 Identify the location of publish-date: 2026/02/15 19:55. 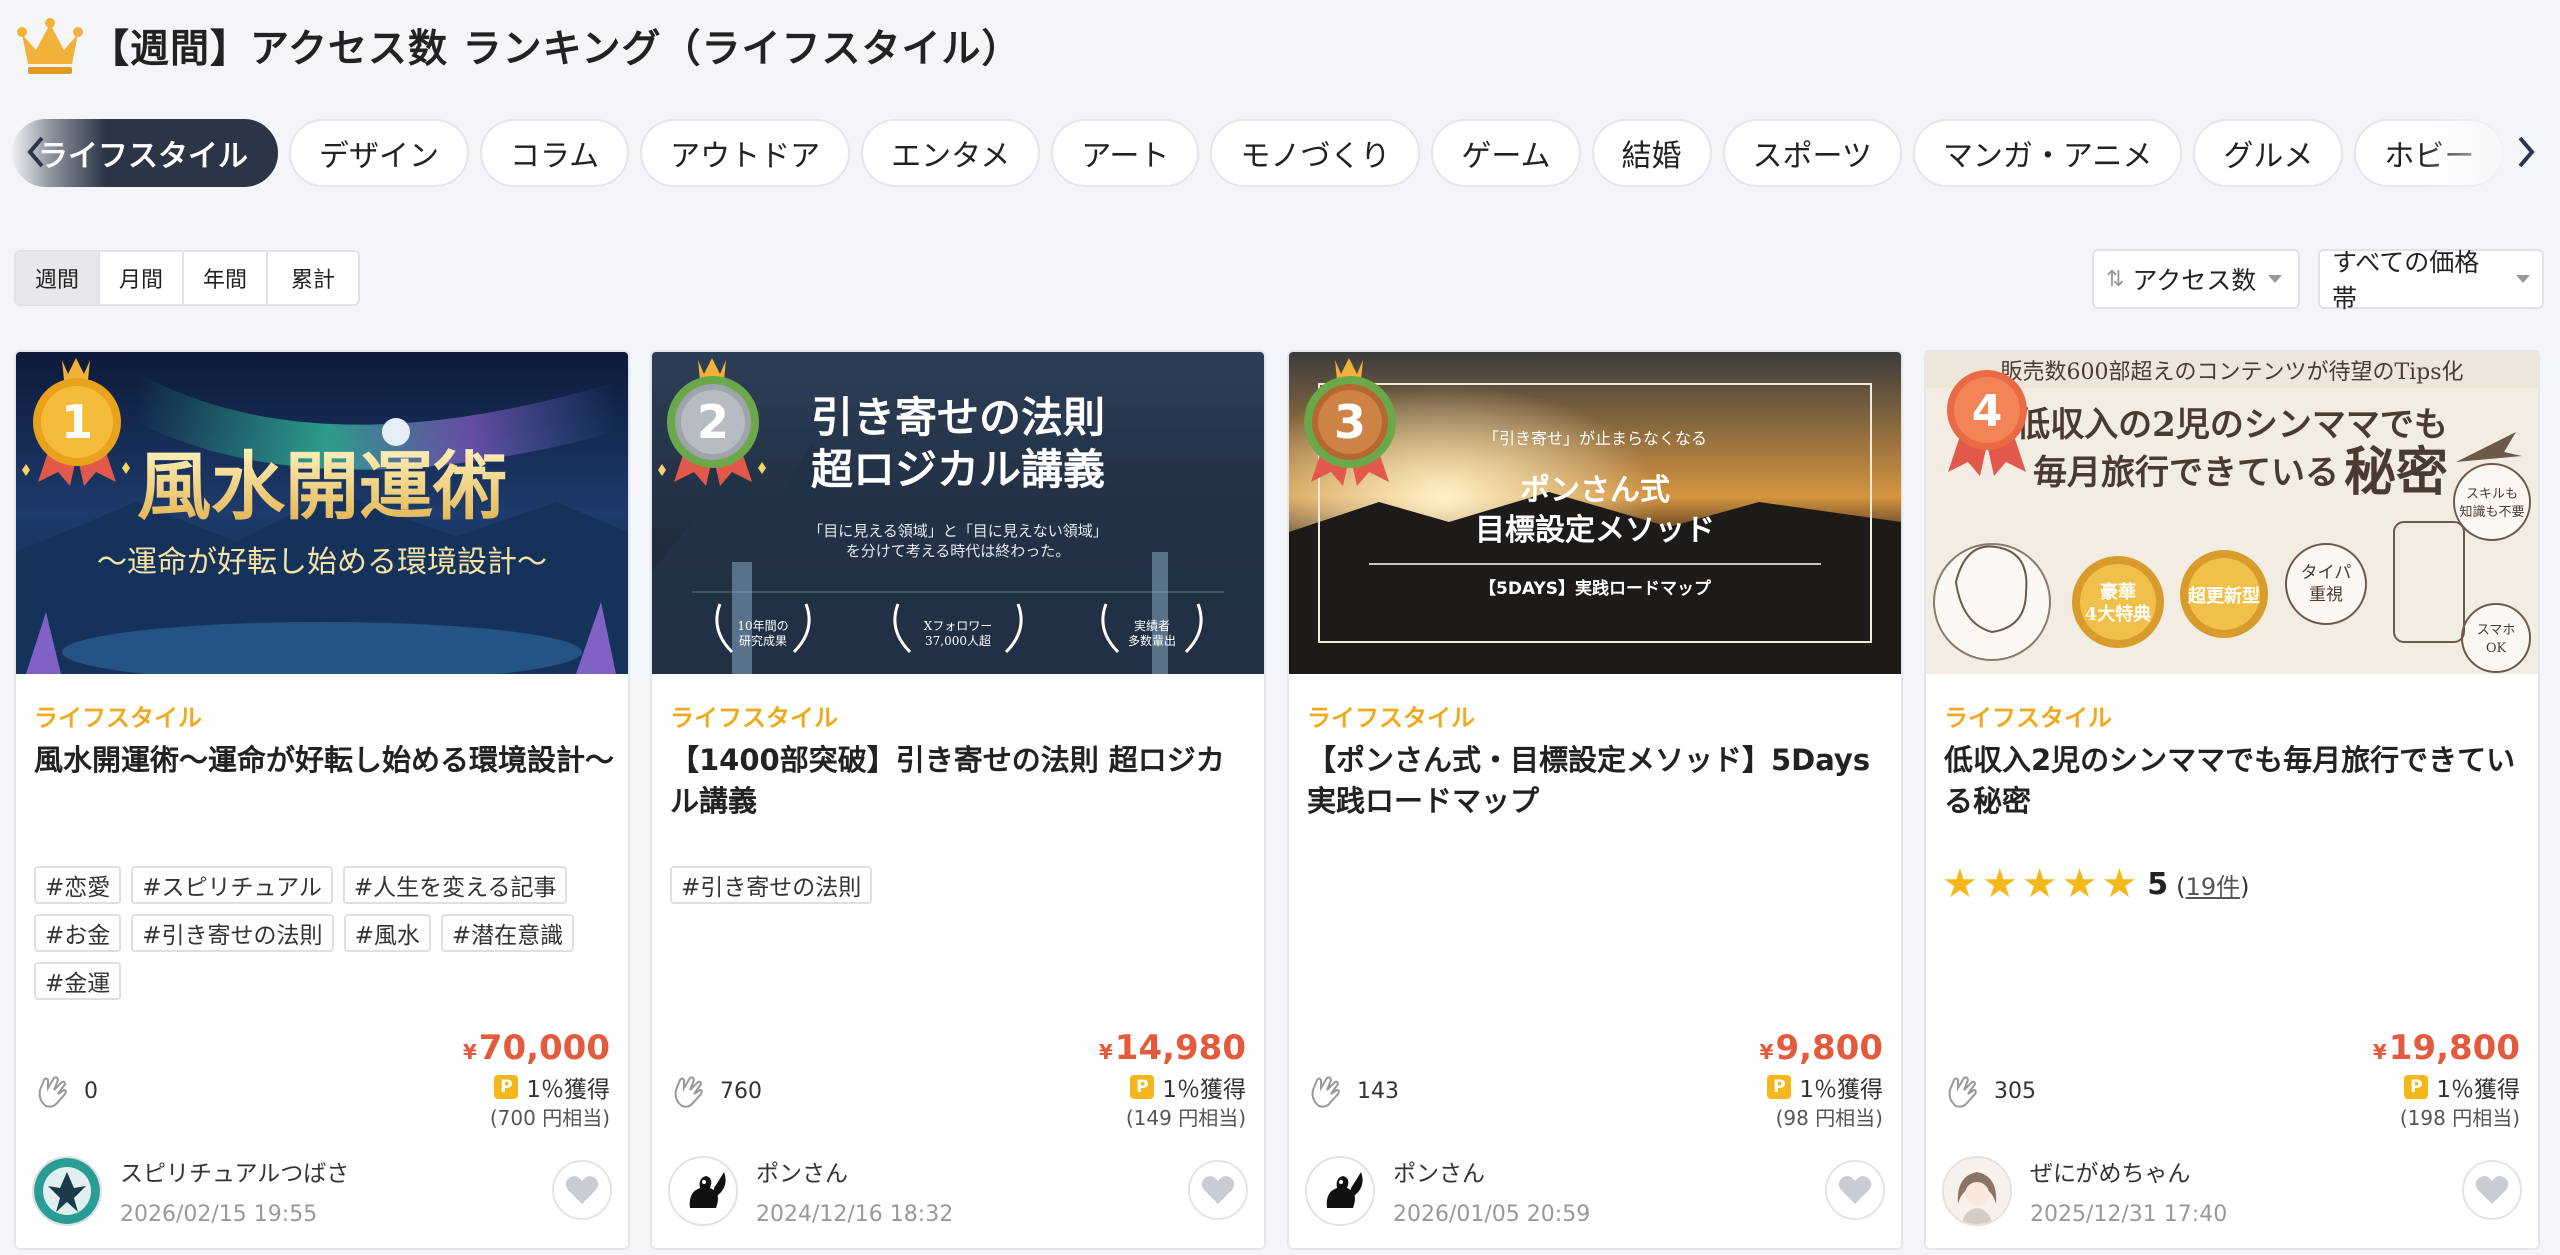
(219, 1214).